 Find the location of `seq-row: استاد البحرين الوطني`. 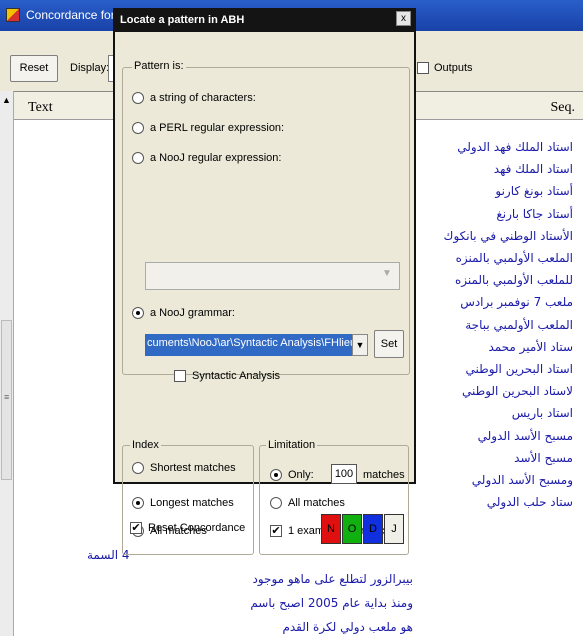

seq-row: استاد البحرين الوطني is located at coordinates (519, 369).